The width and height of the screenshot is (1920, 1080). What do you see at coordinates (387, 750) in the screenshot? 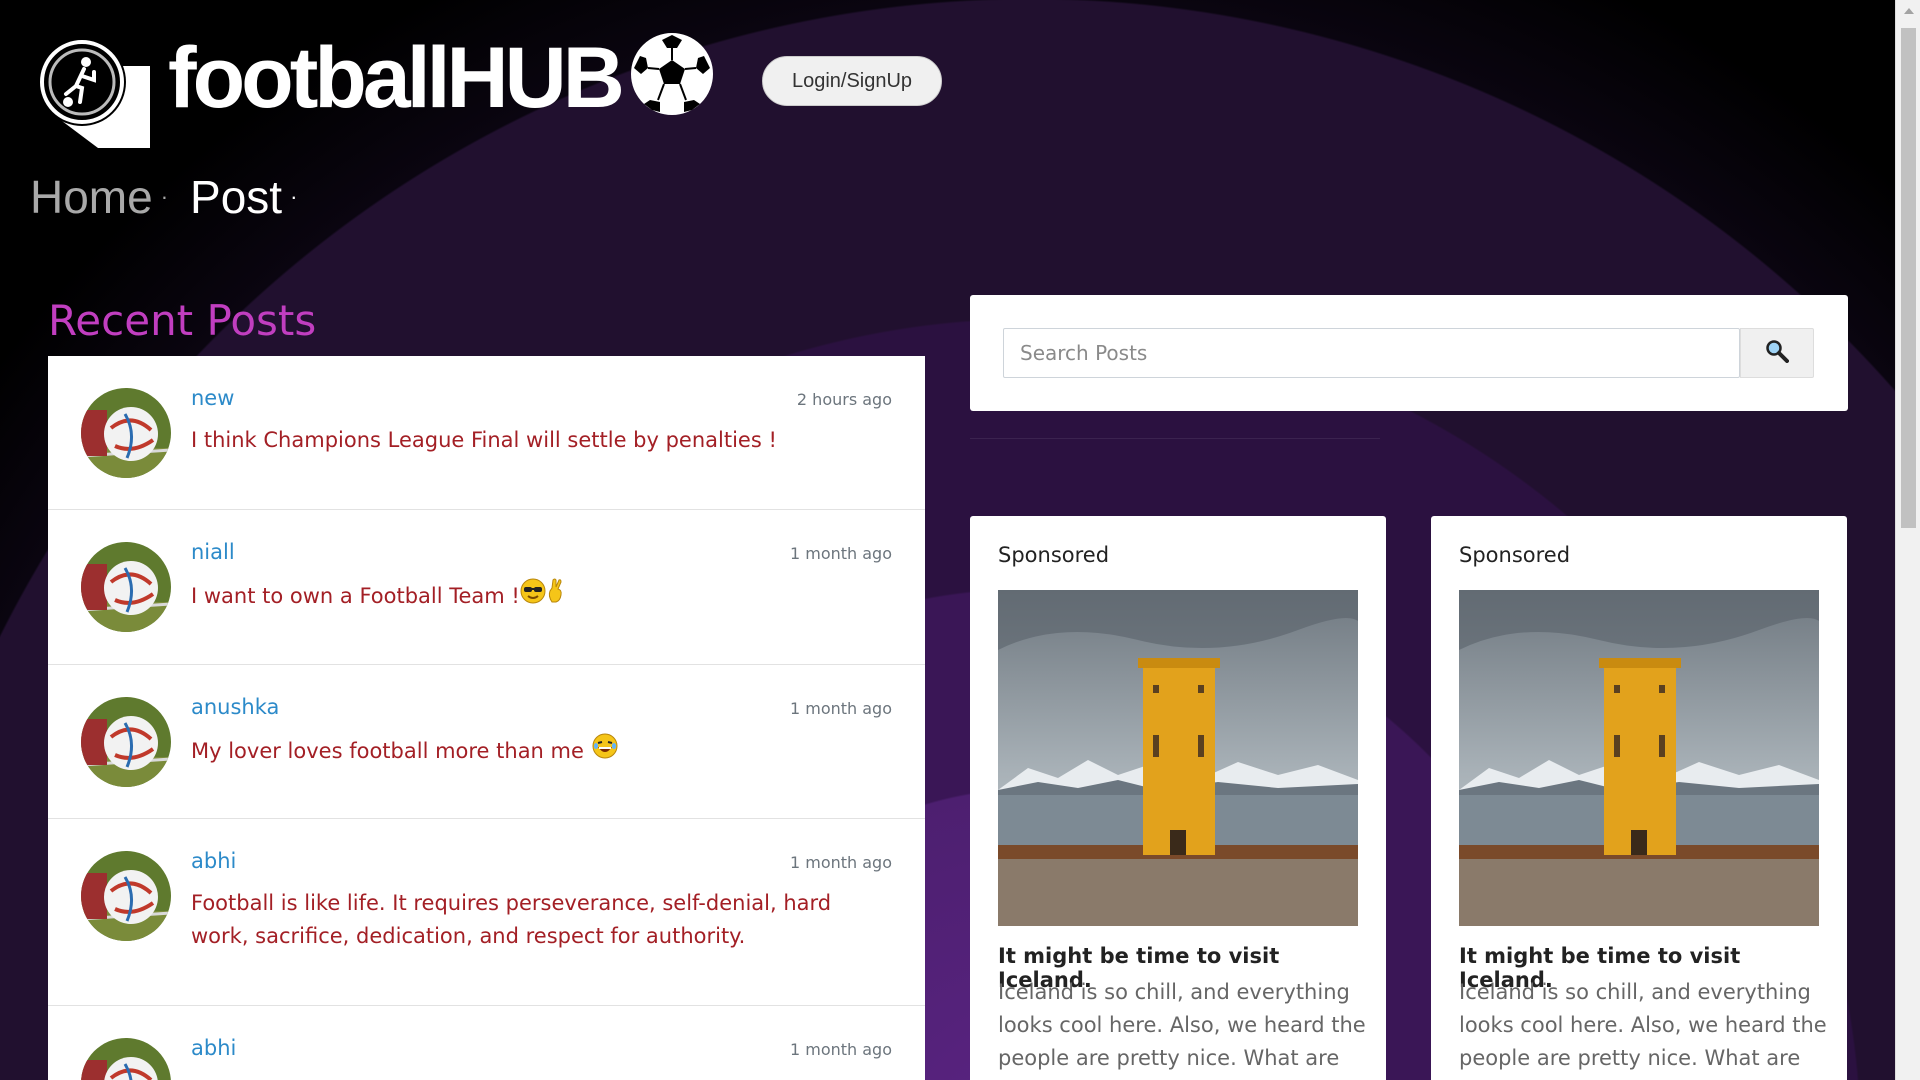
I see `post-text: My lover loves football more than me` at bounding box center [387, 750].